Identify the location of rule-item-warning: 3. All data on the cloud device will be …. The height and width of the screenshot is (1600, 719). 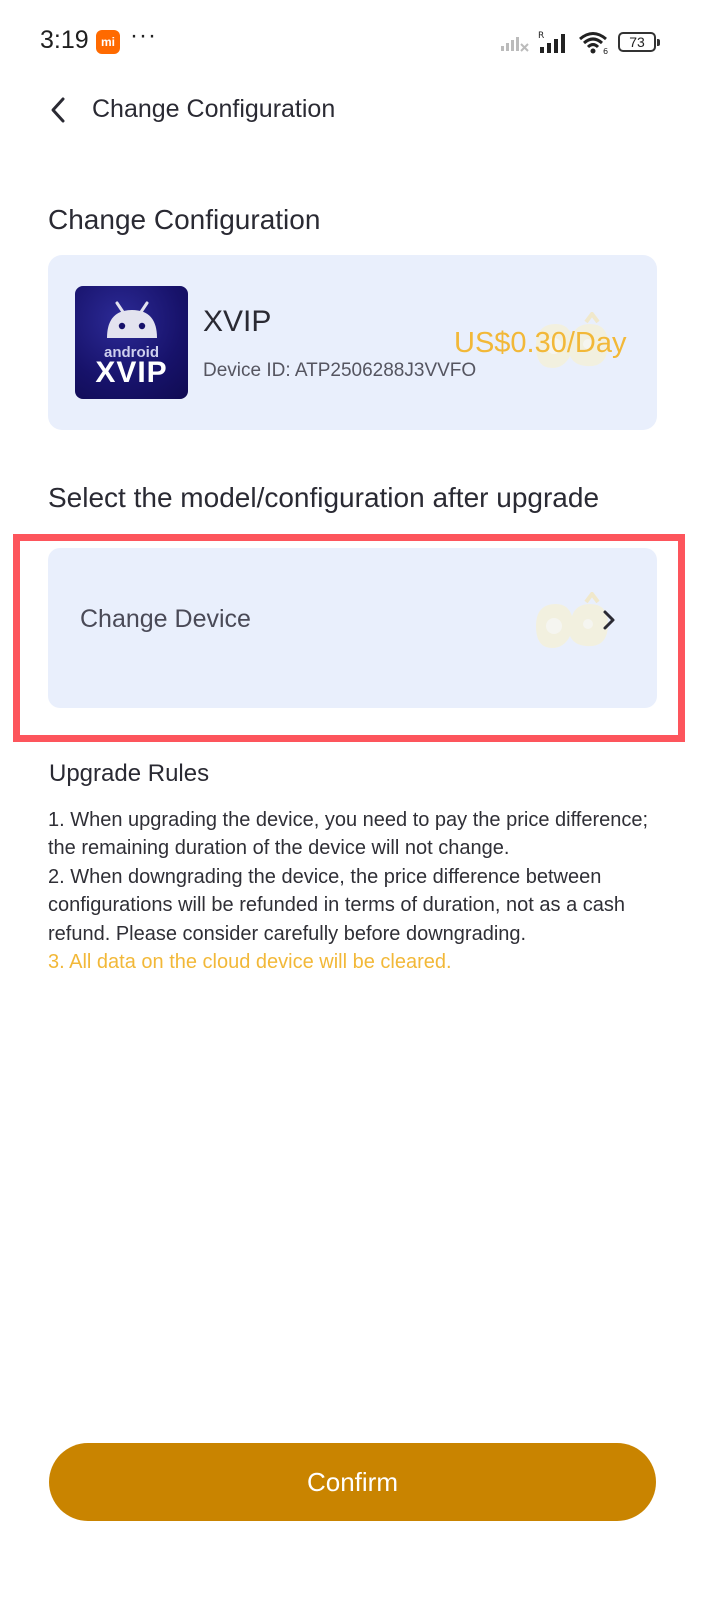
(250, 962).